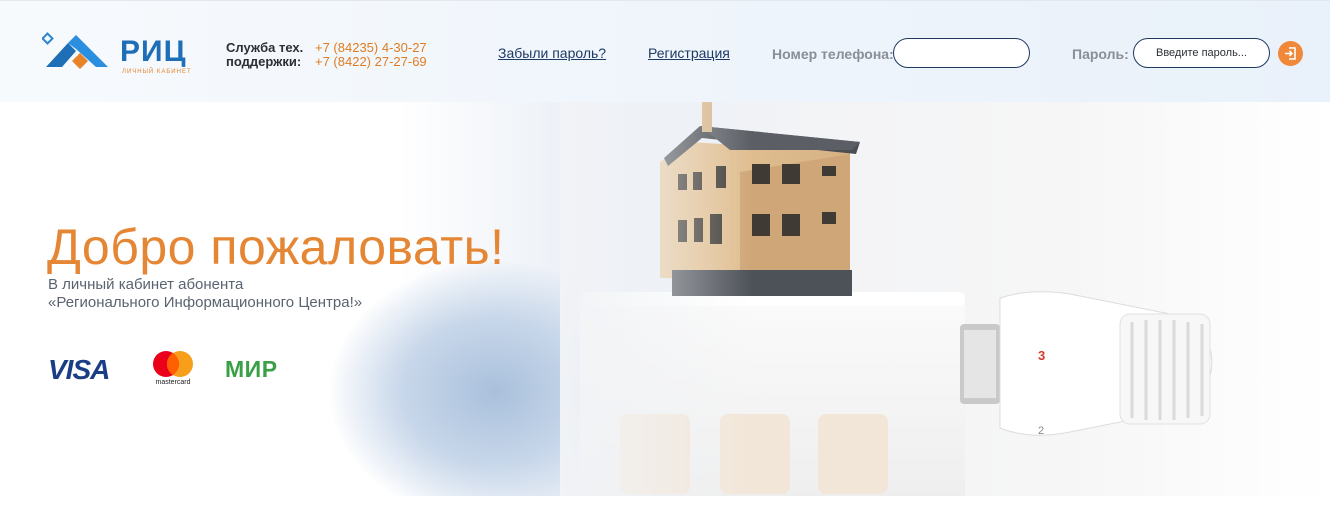  I want to click on support-phone-1: +7 (84235) 4-30-27, so click(385, 48).